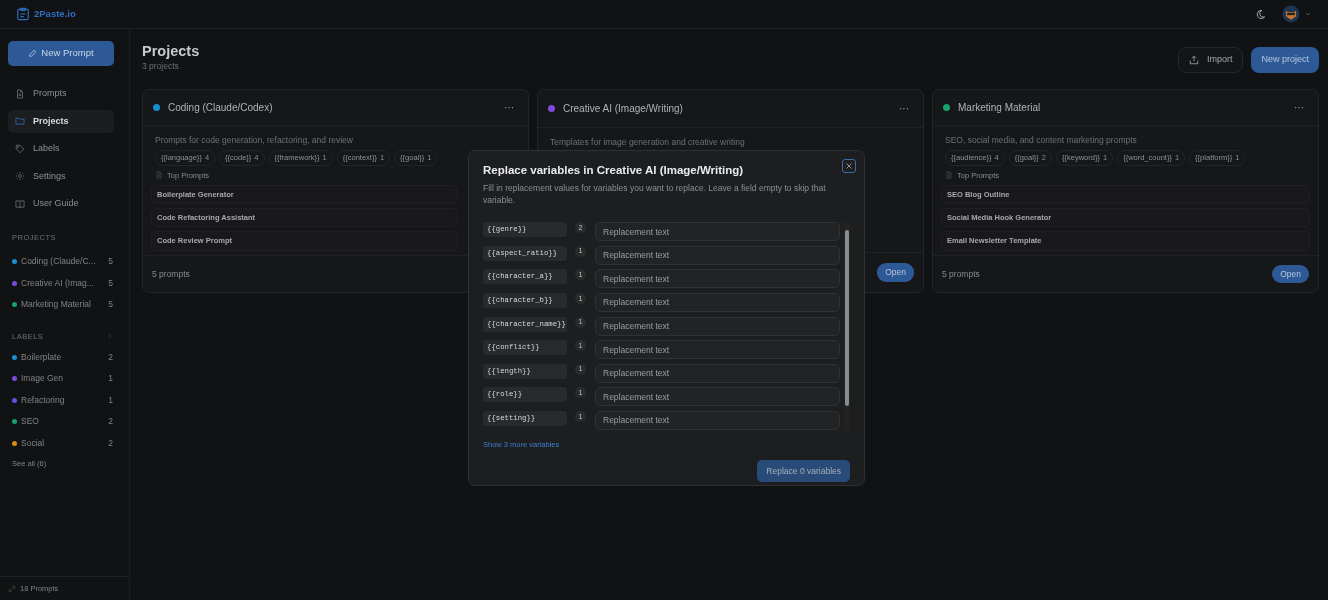  Describe the element at coordinates (23, 14) in the screenshot. I see `clipboard-icon` at that location.